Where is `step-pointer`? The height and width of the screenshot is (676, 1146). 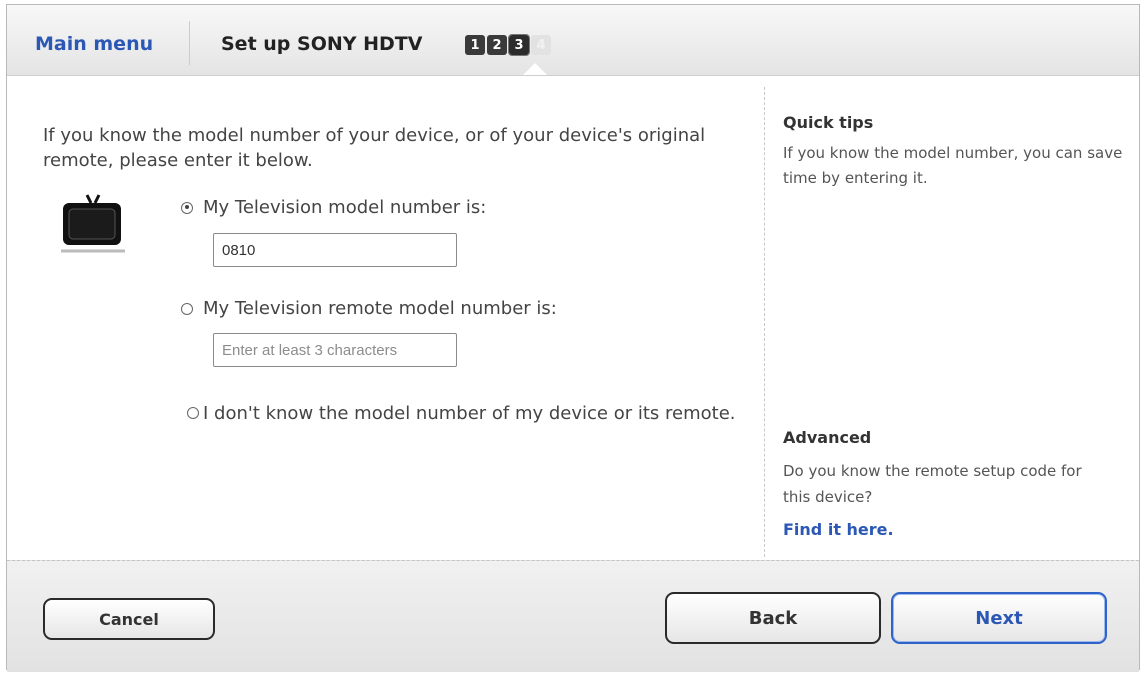 step-pointer is located at coordinates (535, 69).